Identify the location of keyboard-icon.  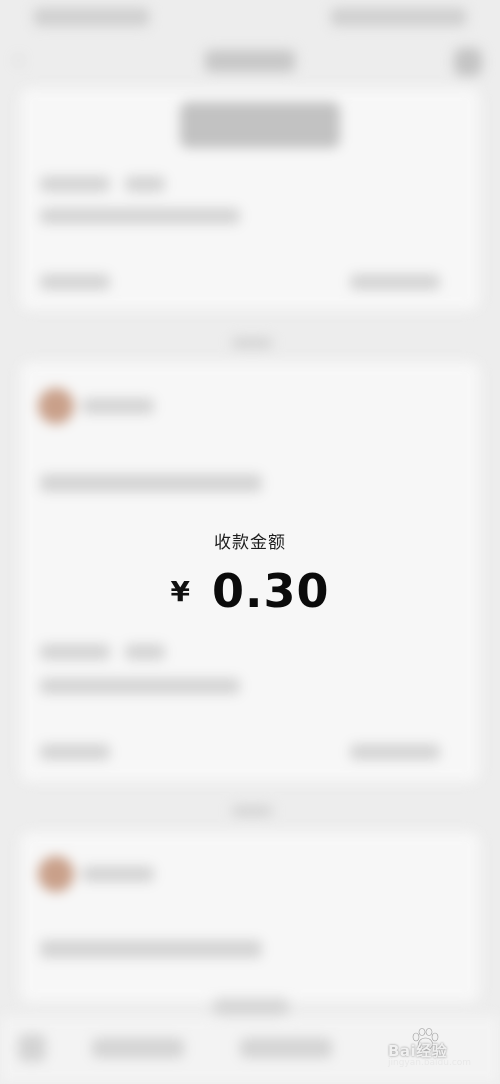
(32, 1048).